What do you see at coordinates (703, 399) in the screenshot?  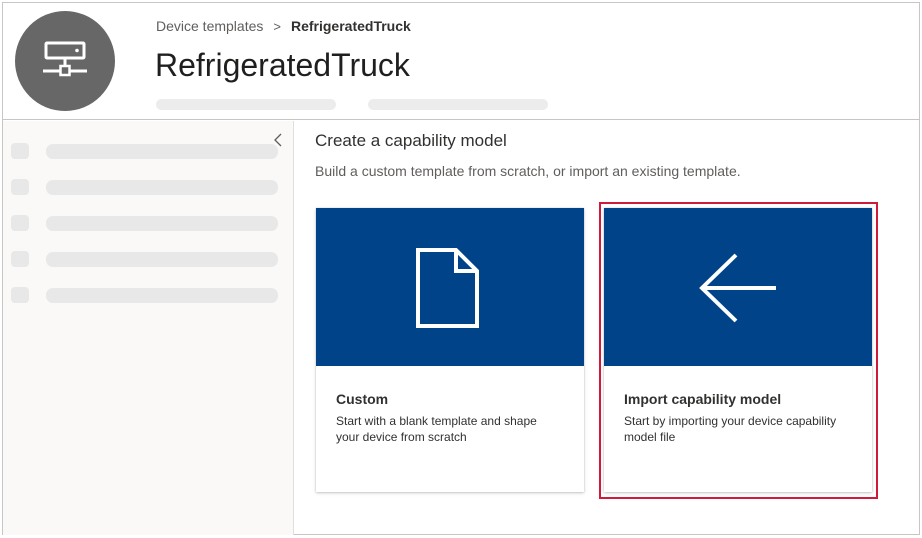 I see `card-title: Import capability model` at bounding box center [703, 399].